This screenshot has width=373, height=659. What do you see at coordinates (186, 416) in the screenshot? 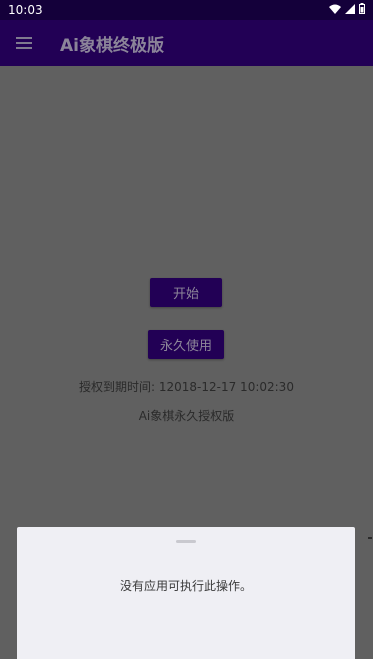
I see `version-text: Ai象棋永久授权版` at bounding box center [186, 416].